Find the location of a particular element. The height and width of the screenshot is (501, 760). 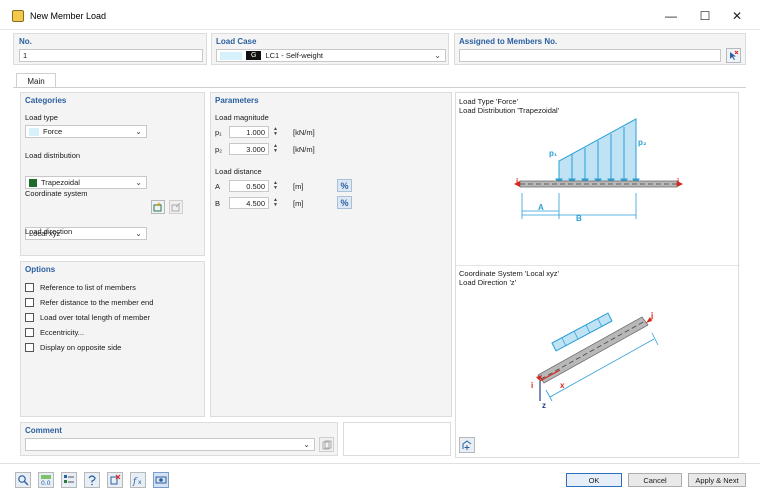

a-diagram-label: A is located at coordinates (541, 207).